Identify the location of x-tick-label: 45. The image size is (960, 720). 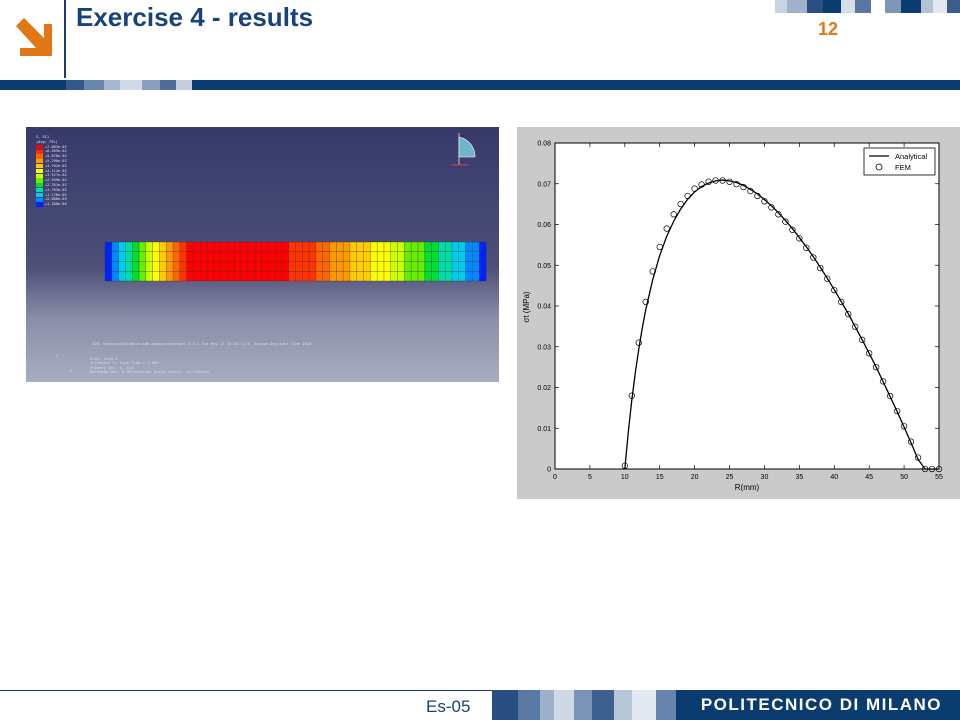
(869, 477).